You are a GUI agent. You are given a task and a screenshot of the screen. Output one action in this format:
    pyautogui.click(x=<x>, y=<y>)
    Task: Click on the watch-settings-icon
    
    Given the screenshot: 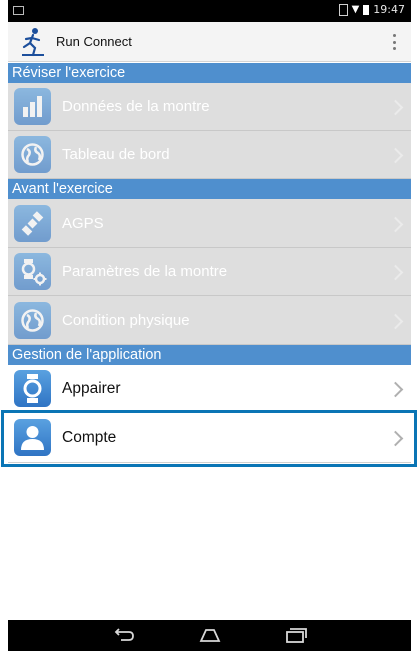 What is the action you would take?
    pyautogui.click(x=32, y=271)
    